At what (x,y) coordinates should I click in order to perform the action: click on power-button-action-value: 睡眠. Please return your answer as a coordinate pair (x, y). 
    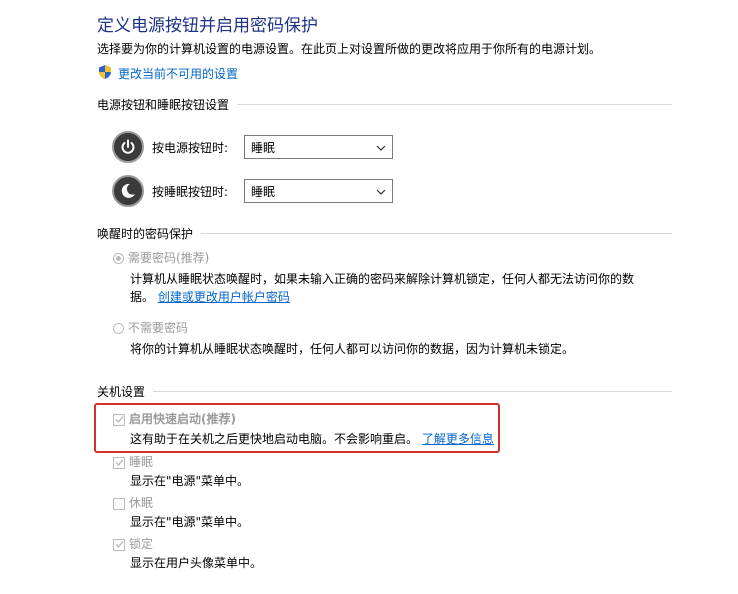
    Looking at the image, I should click on (263, 147).